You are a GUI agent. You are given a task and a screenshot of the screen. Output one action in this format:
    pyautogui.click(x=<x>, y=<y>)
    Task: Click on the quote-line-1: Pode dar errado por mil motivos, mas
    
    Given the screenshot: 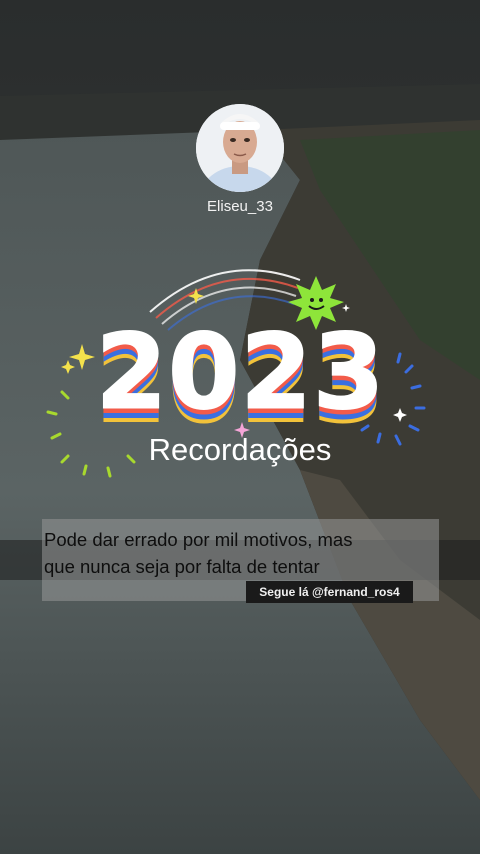 What is the action you would take?
    pyautogui.click(x=198, y=539)
    